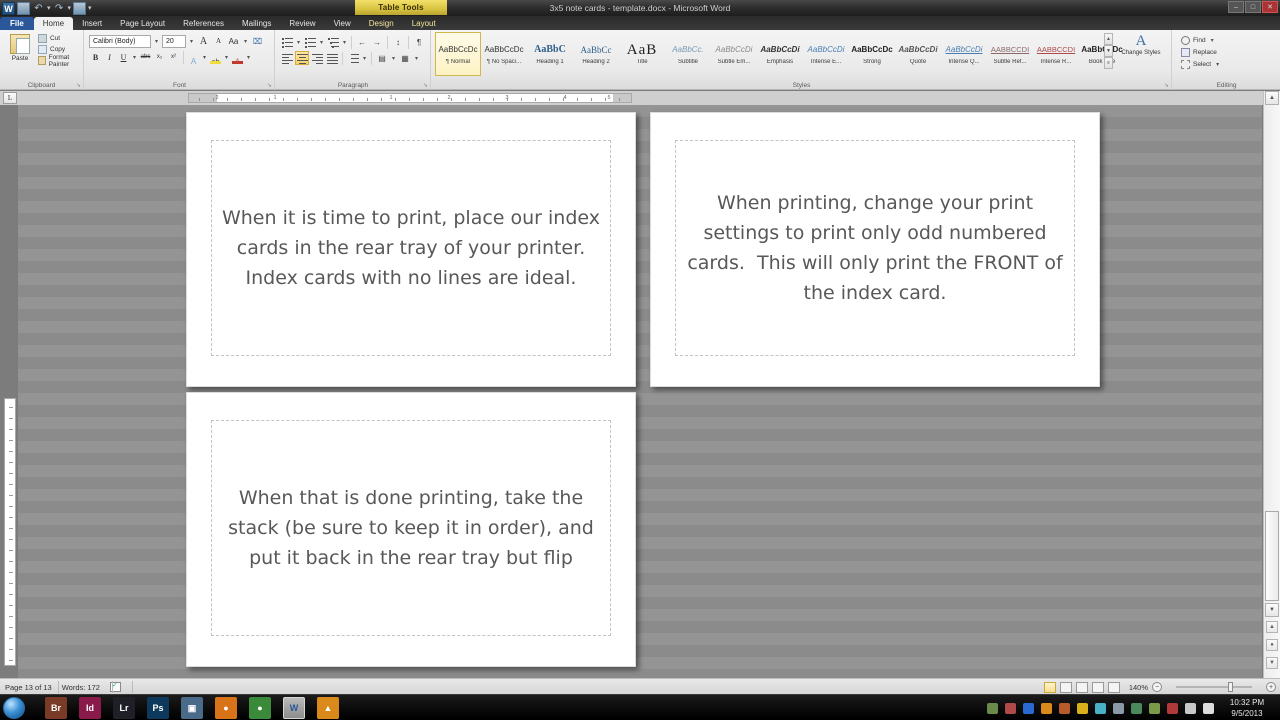 Image resolution: width=1280 pixels, height=720 pixels. What do you see at coordinates (1190, 708) in the screenshot?
I see `tray-icon-network` at bounding box center [1190, 708].